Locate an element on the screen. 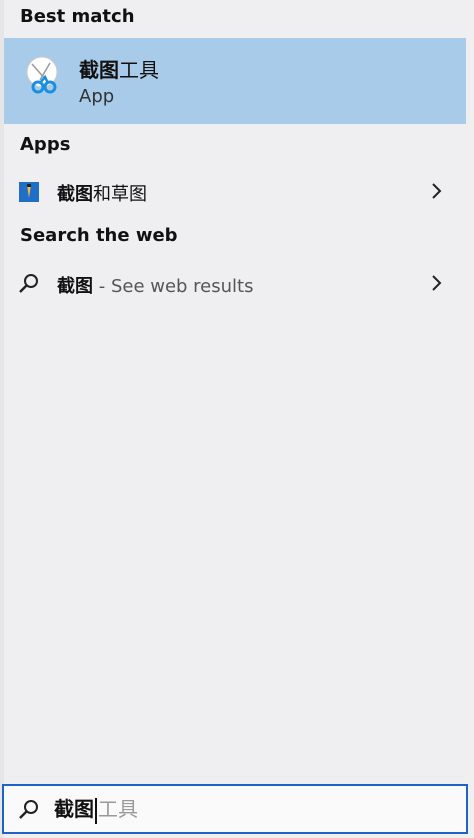 The image size is (474, 838). app-result-title-rest: 和草图 is located at coordinates (120, 194).